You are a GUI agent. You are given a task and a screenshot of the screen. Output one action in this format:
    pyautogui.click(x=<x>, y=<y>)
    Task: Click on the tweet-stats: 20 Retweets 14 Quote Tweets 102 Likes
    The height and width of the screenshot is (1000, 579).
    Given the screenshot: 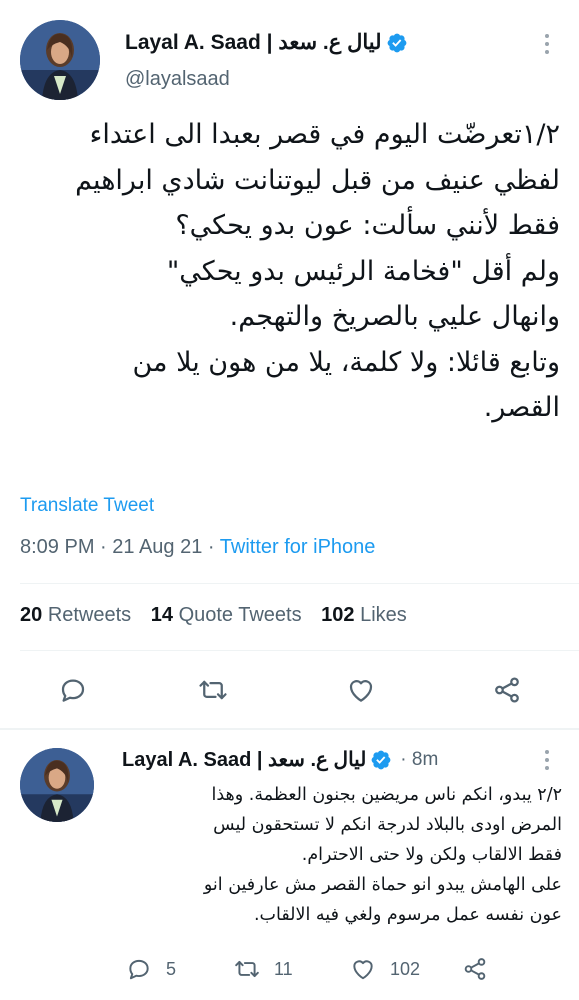 What is the action you would take?
    pyautogui.click(x=220, y=615)
    